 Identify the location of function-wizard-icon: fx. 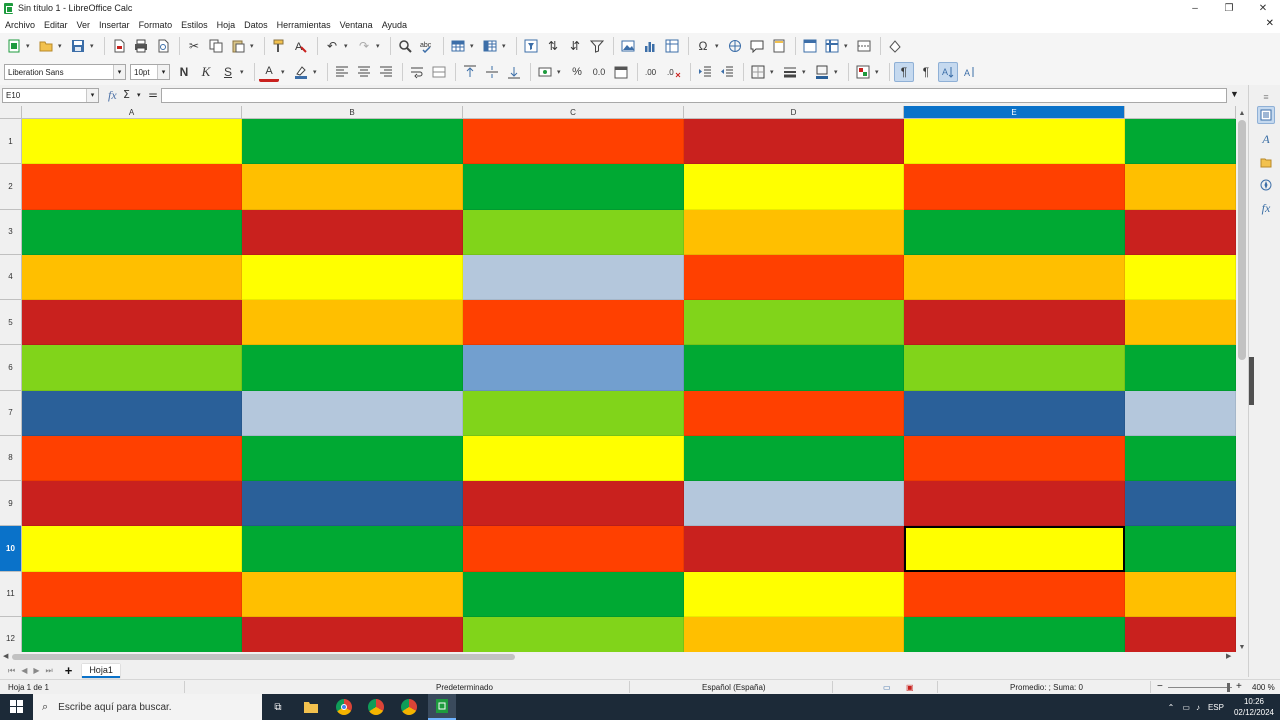
(112, 95).